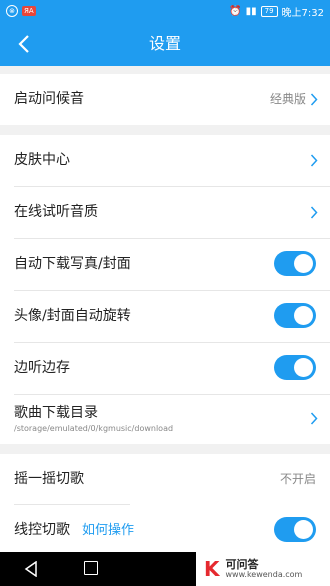 The height and width of the screenshot is (586, 330). What do you see at coordinates (297, 479) in the screenshot?
I see `setting-value: 不开启` at bounding box center [297, 479].